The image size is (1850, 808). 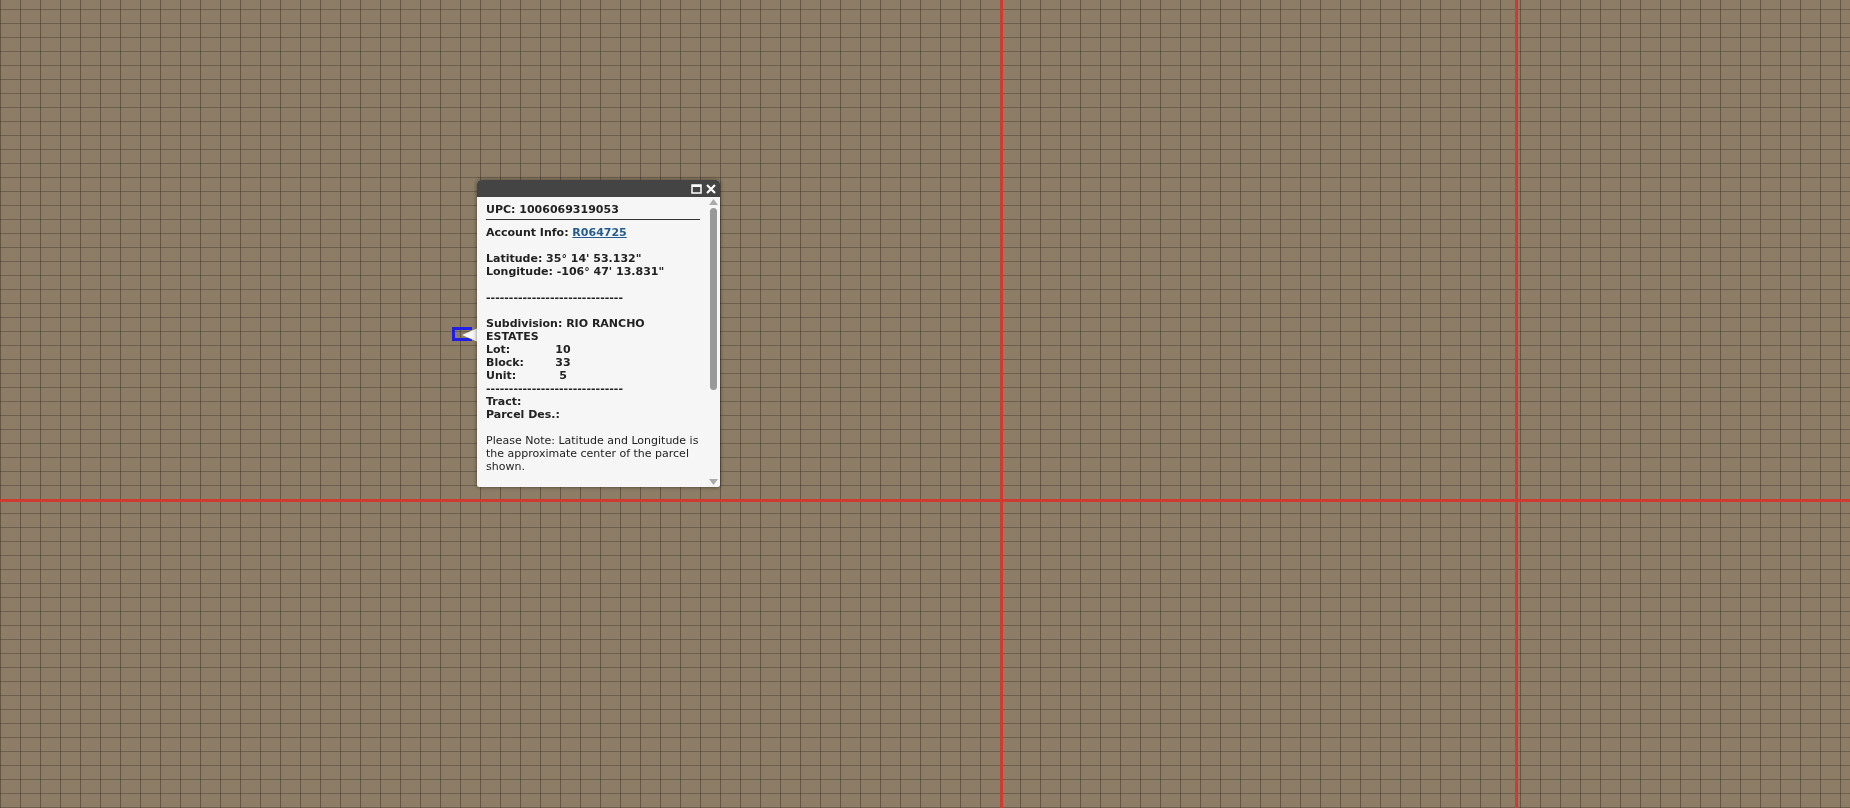 I want to click on note-text: Please Note: Latitude and Longitude is the approximate center of the parcel shown., so click(x=593, y=453).